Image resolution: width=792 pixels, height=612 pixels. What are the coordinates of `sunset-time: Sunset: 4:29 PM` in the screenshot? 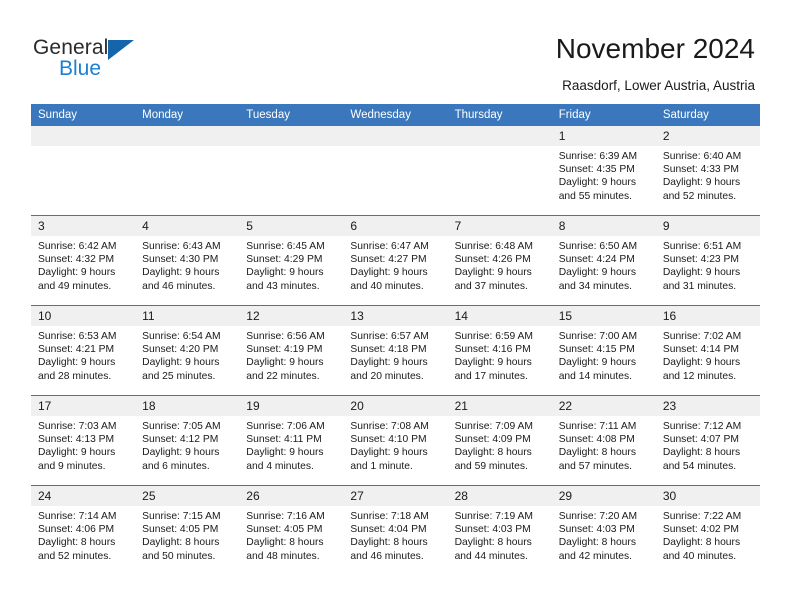 It's located at (284, 260).